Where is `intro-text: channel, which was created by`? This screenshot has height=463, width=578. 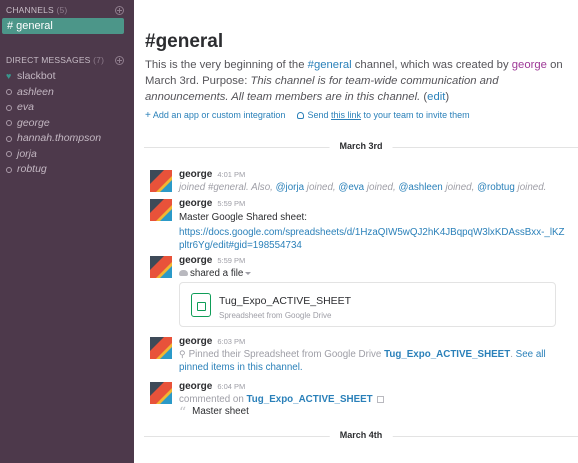
intro-text: channel, which was created by is located at coordinates (431, 65).